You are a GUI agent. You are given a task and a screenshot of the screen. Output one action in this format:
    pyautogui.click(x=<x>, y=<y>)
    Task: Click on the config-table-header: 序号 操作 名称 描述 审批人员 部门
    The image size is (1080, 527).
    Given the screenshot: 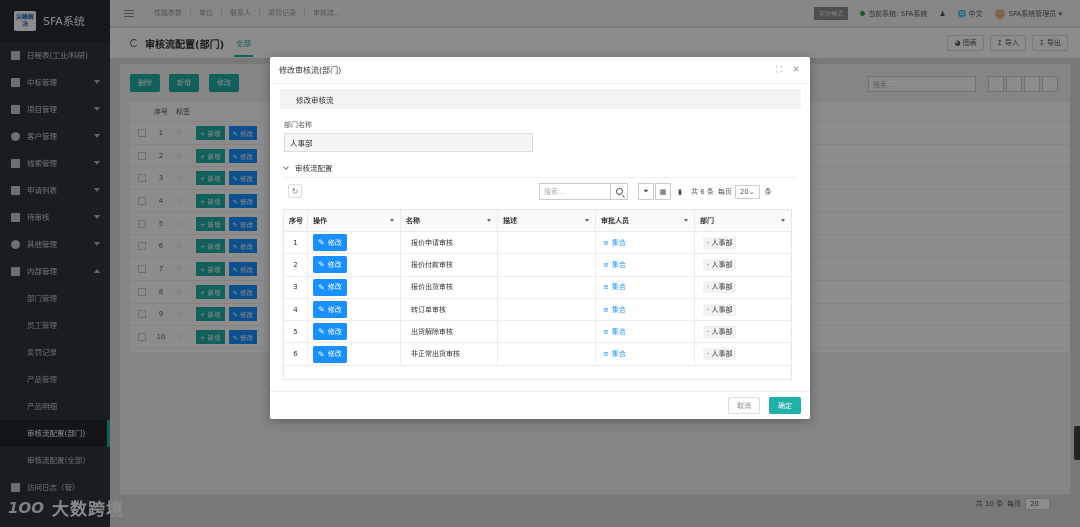 What is the action you would take?
    pyautogui.click(x=537, y=221)
    